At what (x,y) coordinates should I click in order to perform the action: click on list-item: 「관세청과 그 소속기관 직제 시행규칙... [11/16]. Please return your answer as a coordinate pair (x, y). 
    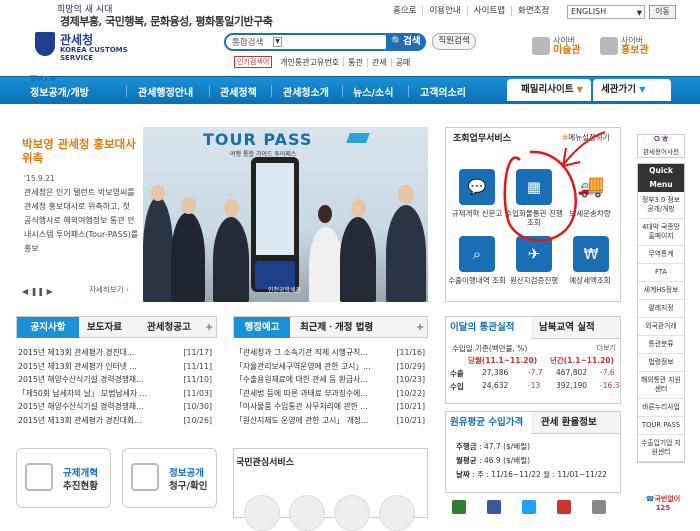
    Looking at the image, I should click on (330, 353).